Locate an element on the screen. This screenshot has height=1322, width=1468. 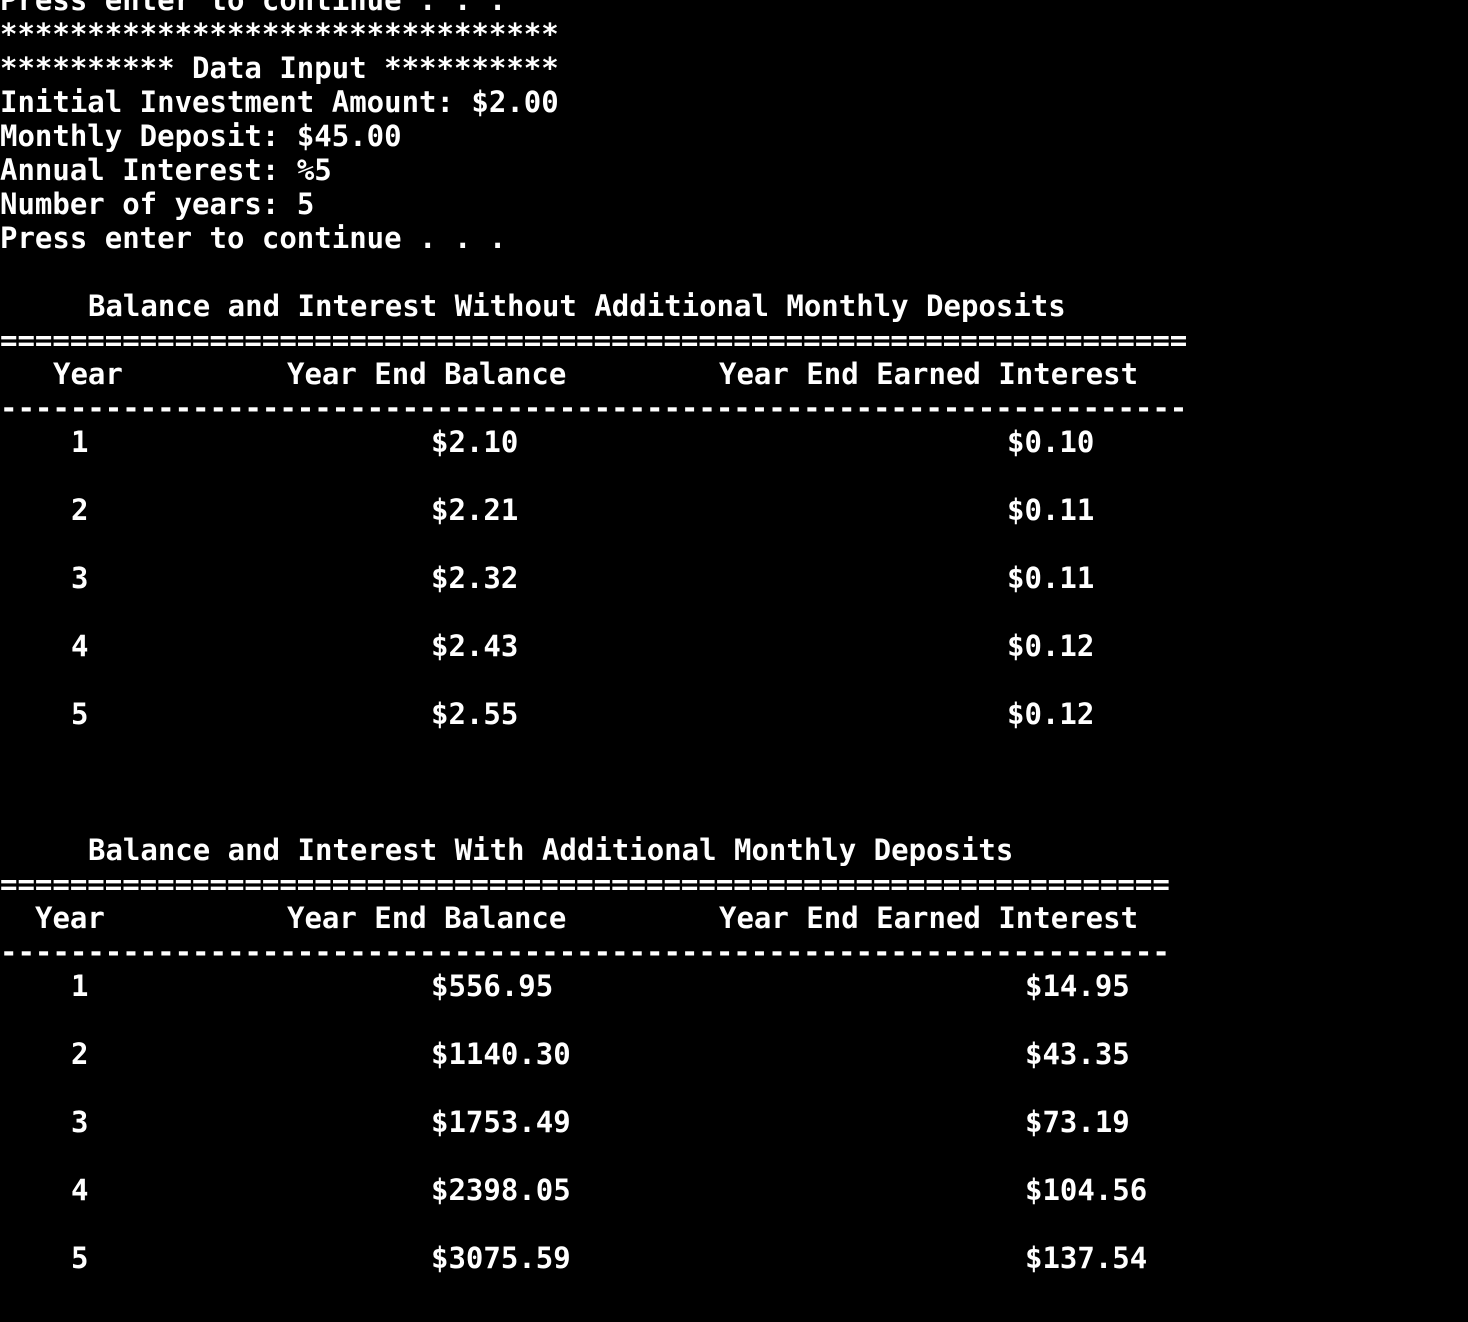
interest-cell: $137.54 is located at coordinates (1086, 1258).